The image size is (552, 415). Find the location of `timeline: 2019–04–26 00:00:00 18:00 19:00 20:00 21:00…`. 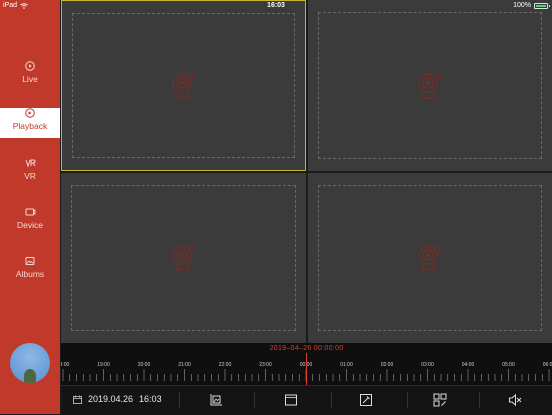

timeline: 2019–04–26 00:00:00 18:00 19:00 20:00 21:00… is located at coordinates (304, 364).